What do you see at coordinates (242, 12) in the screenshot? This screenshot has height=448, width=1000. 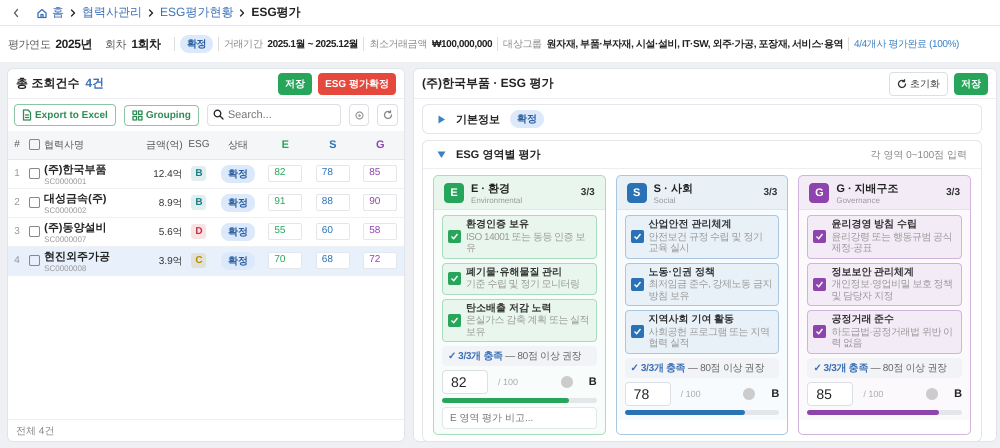 I see `chevron-icon` at bounding box center [242, 12].